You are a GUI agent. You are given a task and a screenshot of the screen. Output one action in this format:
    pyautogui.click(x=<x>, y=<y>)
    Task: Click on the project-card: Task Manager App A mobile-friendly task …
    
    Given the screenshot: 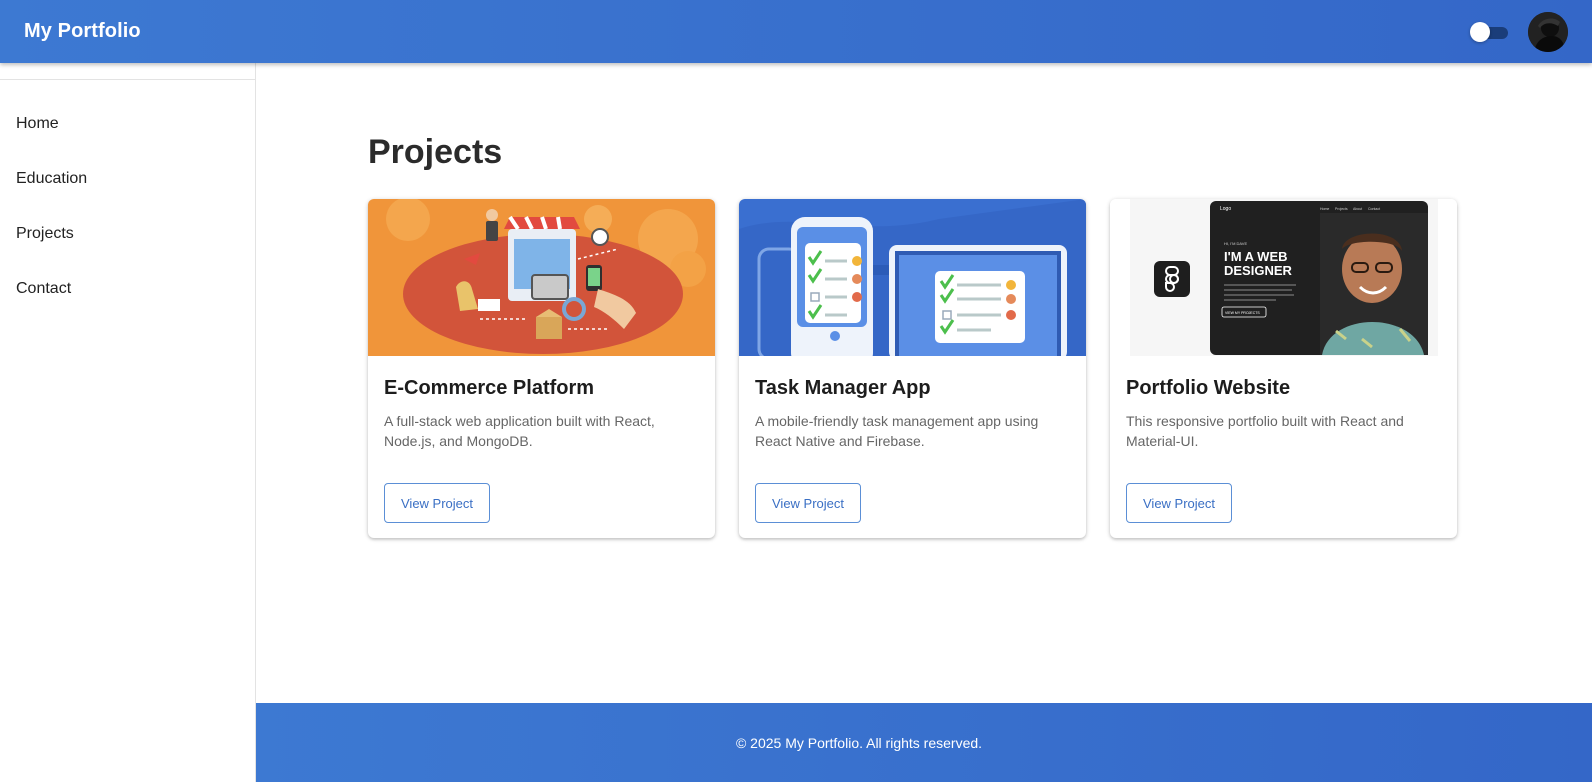 What is the action you would take?
    pyautogui.click(x=912, y=368)
    